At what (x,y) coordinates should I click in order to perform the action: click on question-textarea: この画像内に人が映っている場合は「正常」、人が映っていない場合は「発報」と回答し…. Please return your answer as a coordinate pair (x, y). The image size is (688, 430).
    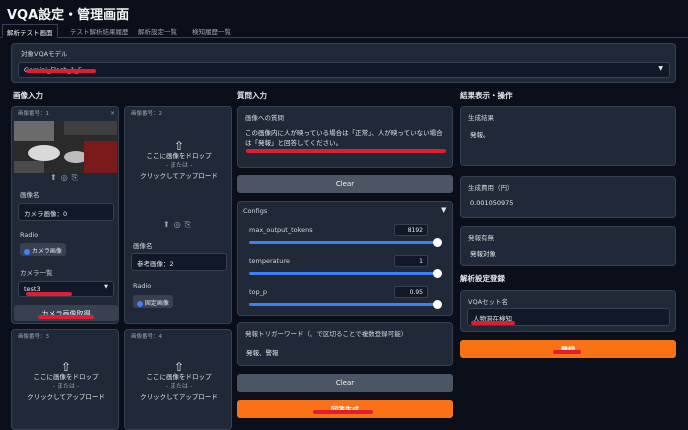
    Looking at the image, I should click on (346, 146).